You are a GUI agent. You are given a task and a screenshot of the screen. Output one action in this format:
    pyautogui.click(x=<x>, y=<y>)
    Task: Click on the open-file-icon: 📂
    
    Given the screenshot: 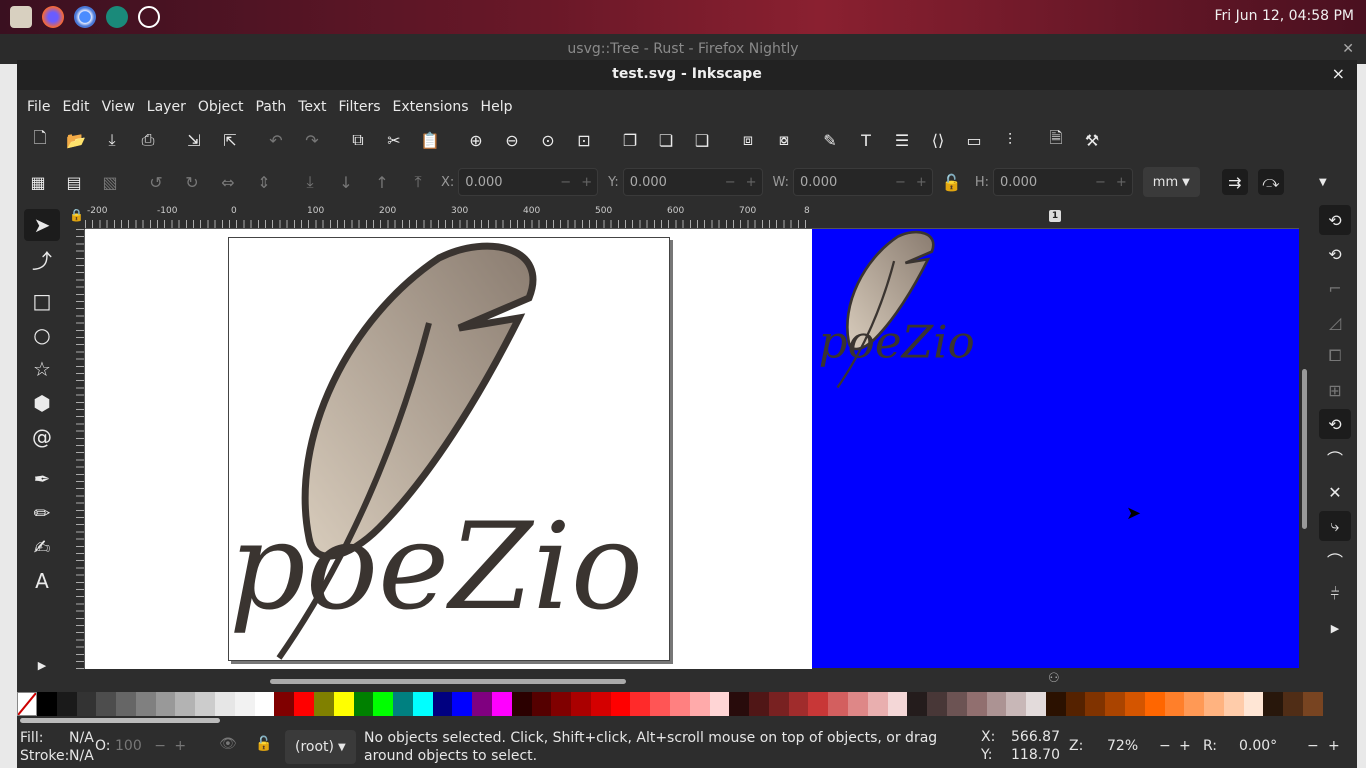 What is the action you would take?
    pyautogui.click(x=76, y=140)
    